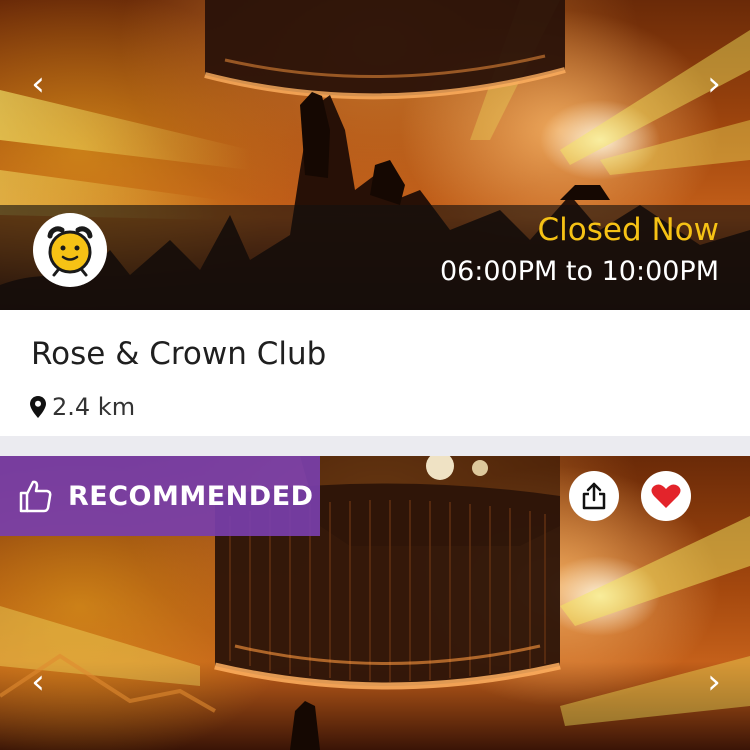 The image size is (750, 750). What do you see at coordinates (191, 496) in the screenshot?
I see `recommended-label: RECOMMENDED` at bounding box center [191, 496].